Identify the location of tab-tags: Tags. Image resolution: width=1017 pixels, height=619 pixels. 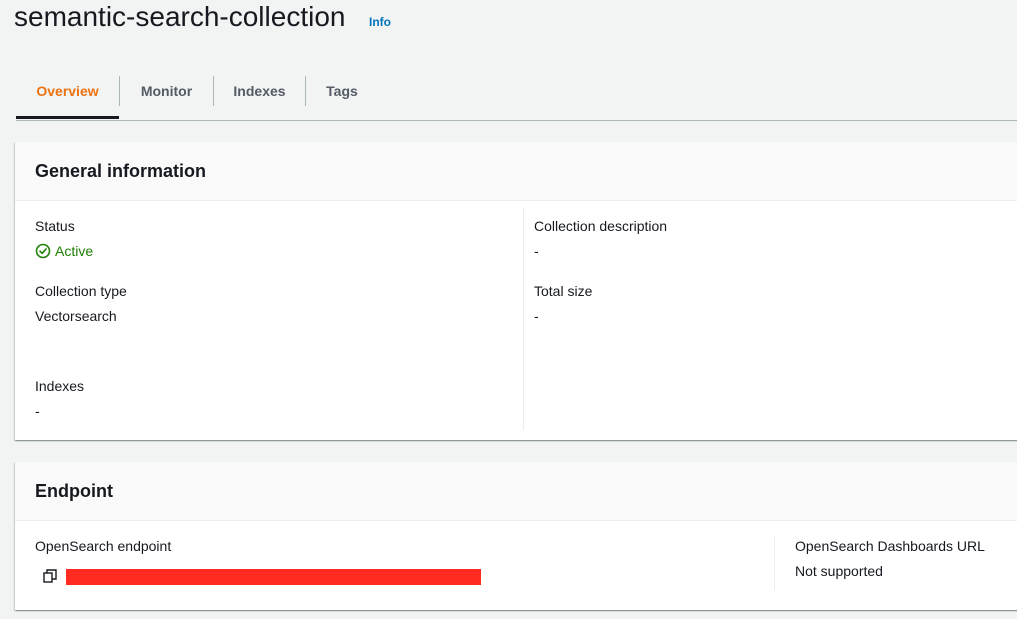
(342, 95).